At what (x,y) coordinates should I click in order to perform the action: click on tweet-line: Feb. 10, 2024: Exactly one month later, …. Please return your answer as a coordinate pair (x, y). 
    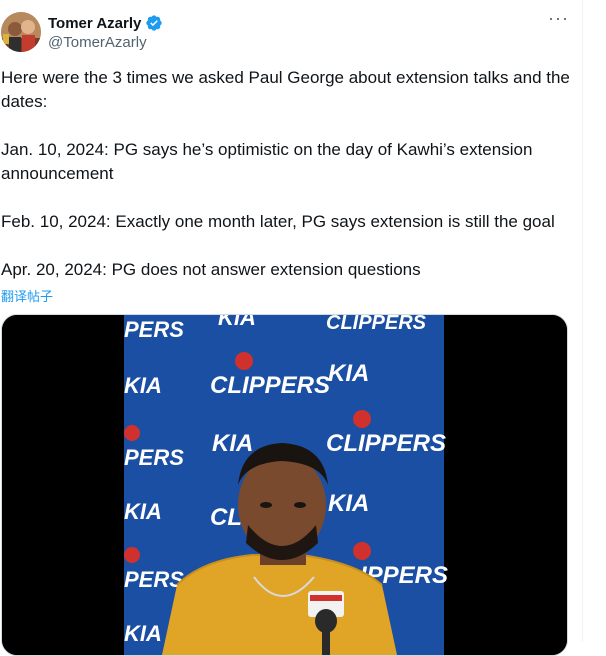
    Looking at the image, I should click on (278, 221).